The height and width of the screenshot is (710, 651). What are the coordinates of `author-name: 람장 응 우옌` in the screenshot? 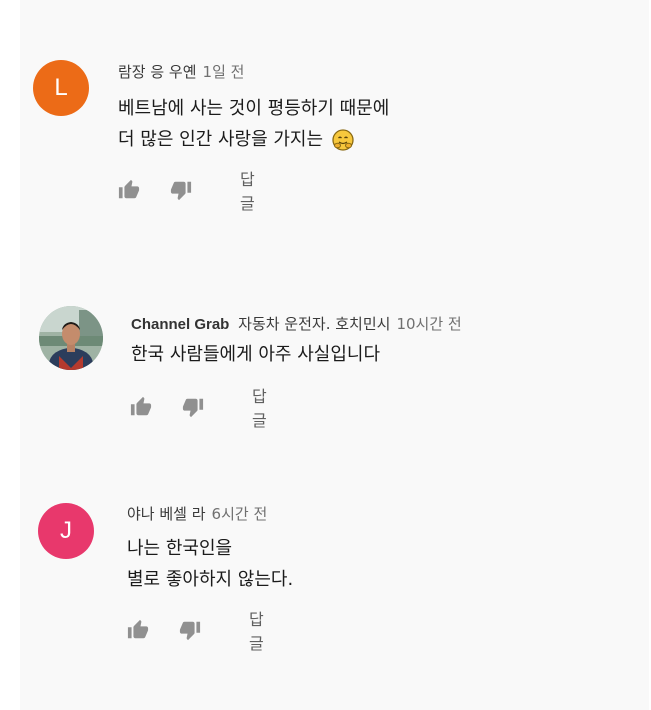 It's located at (157, 72).